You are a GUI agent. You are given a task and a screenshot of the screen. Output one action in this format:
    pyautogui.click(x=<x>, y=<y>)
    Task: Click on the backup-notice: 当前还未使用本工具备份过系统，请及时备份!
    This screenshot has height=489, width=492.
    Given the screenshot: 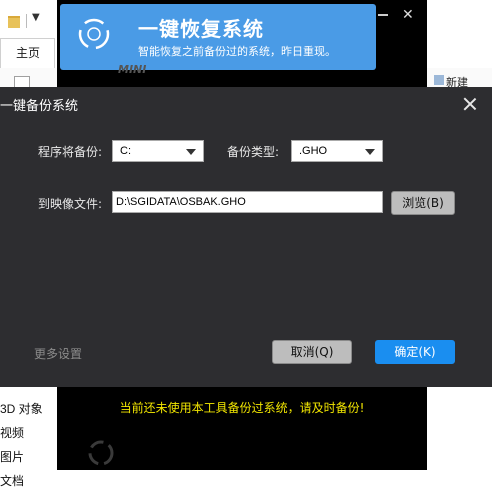 What is the action you would take?
    pyautogui.click(x=242, y=408)
    